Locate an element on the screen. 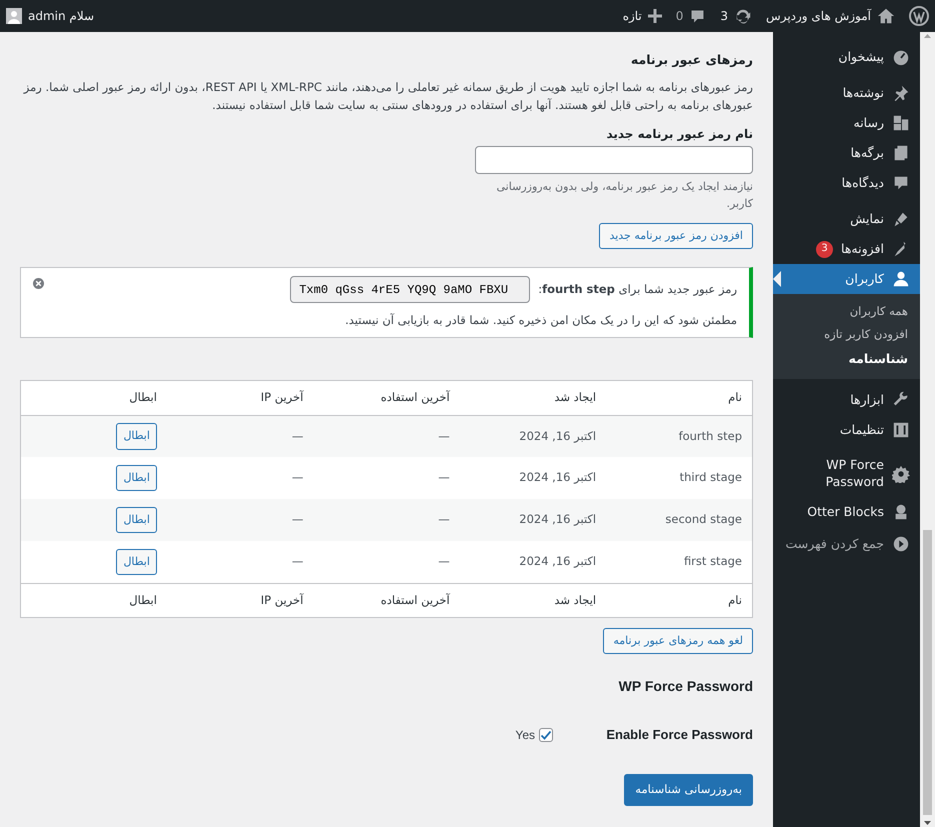 This screenshot has height=827, width=935. name-input is located at coordinates (614, 160).